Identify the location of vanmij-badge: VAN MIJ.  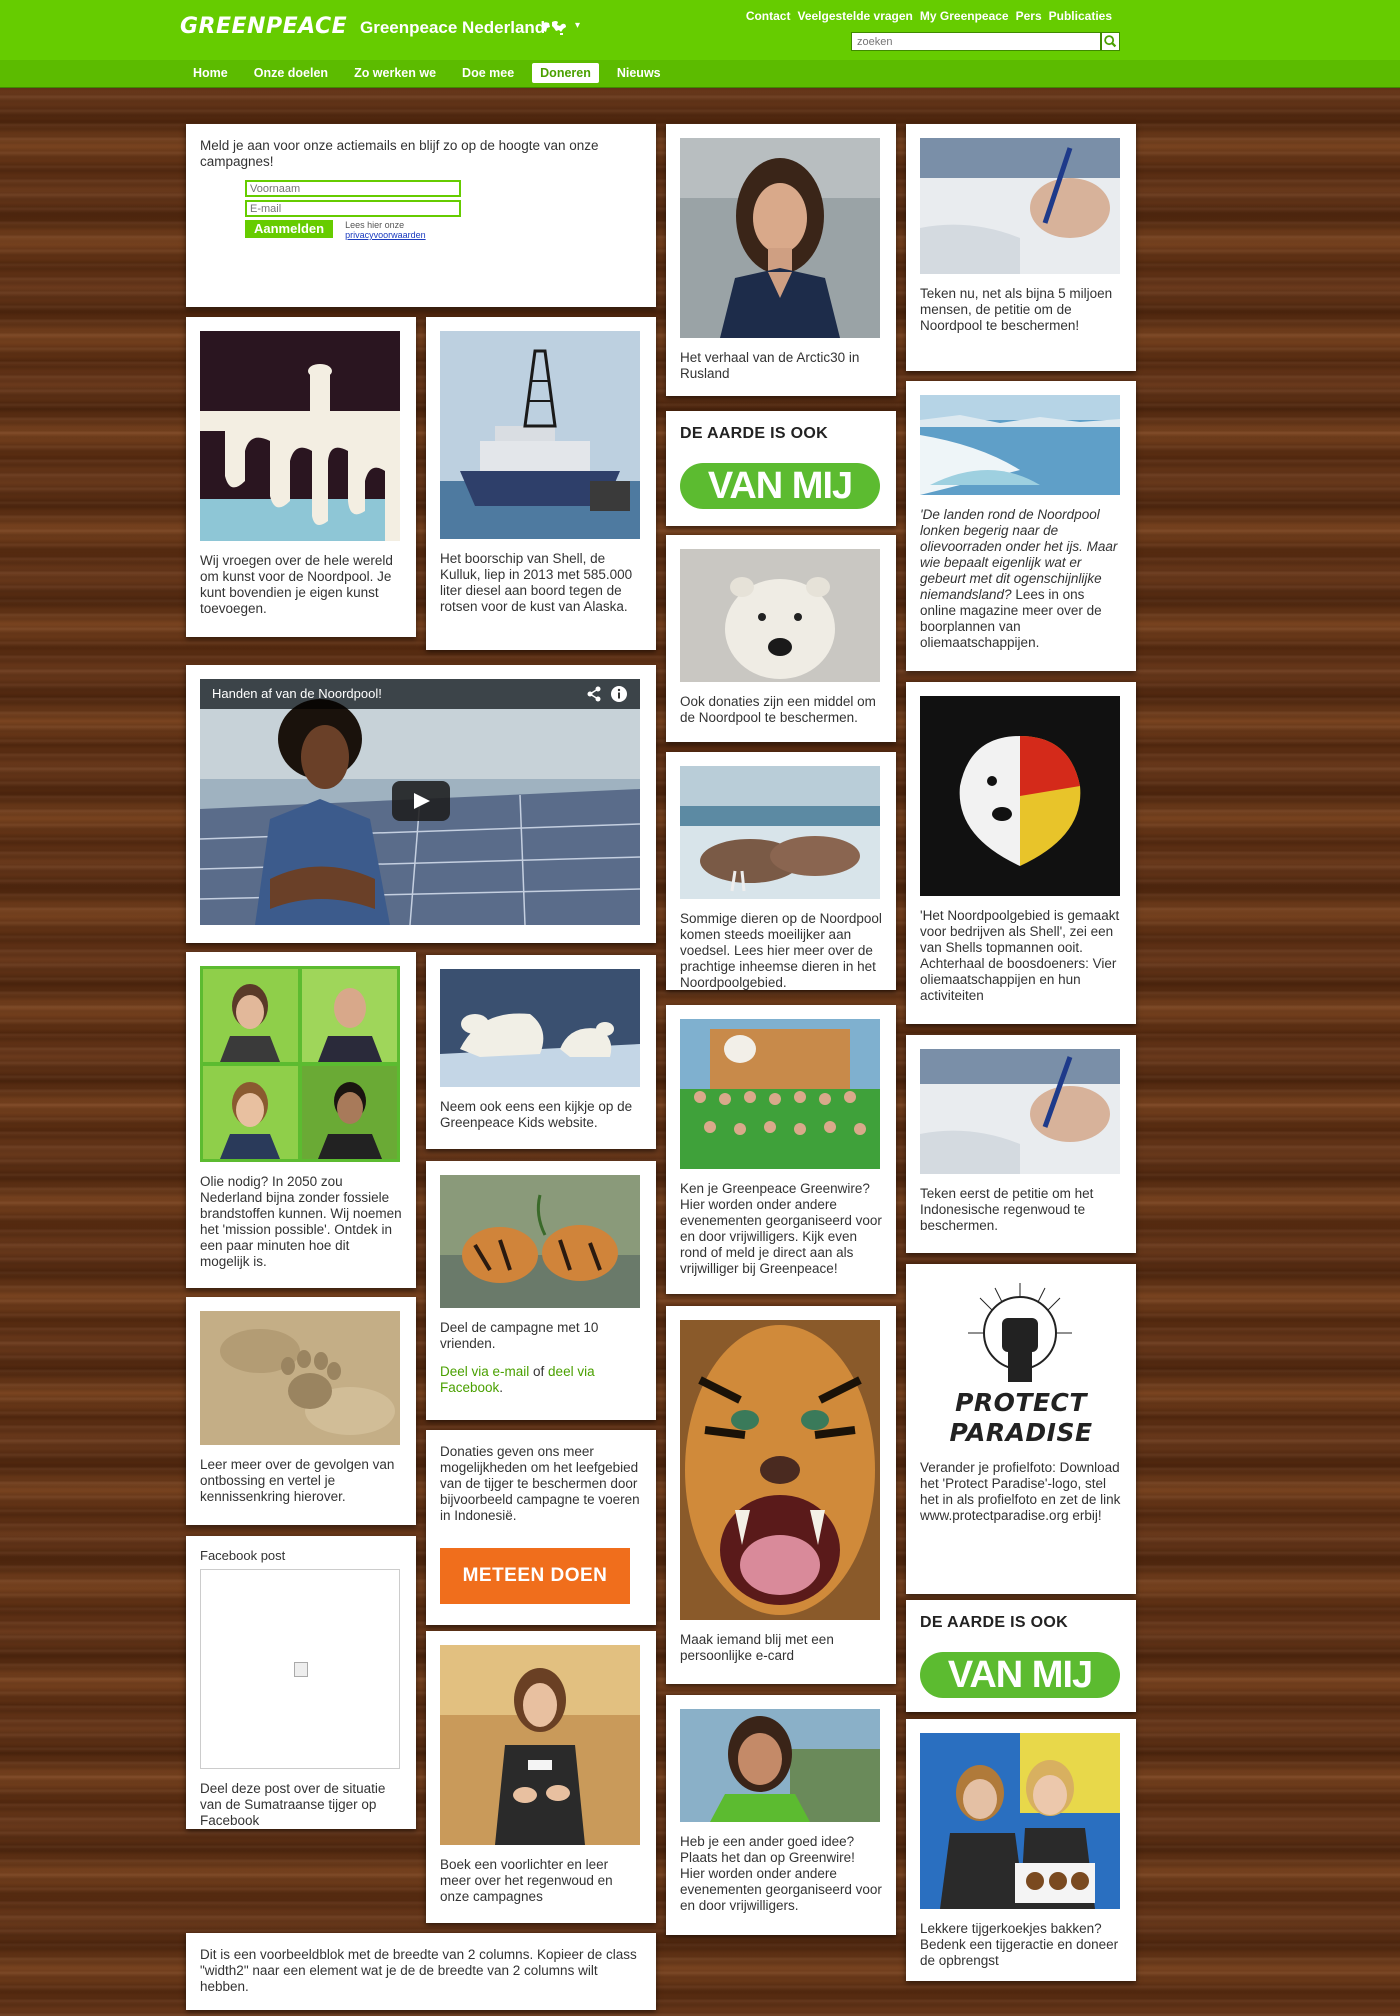
(780, 486).